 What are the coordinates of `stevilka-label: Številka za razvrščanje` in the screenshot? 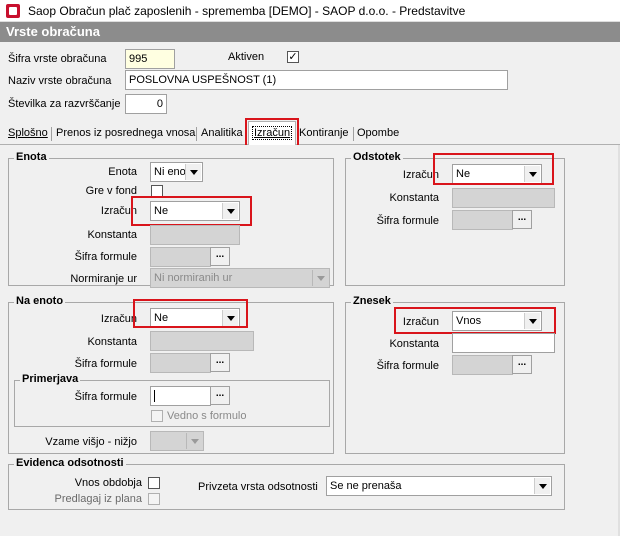 It's located at (64, 104).